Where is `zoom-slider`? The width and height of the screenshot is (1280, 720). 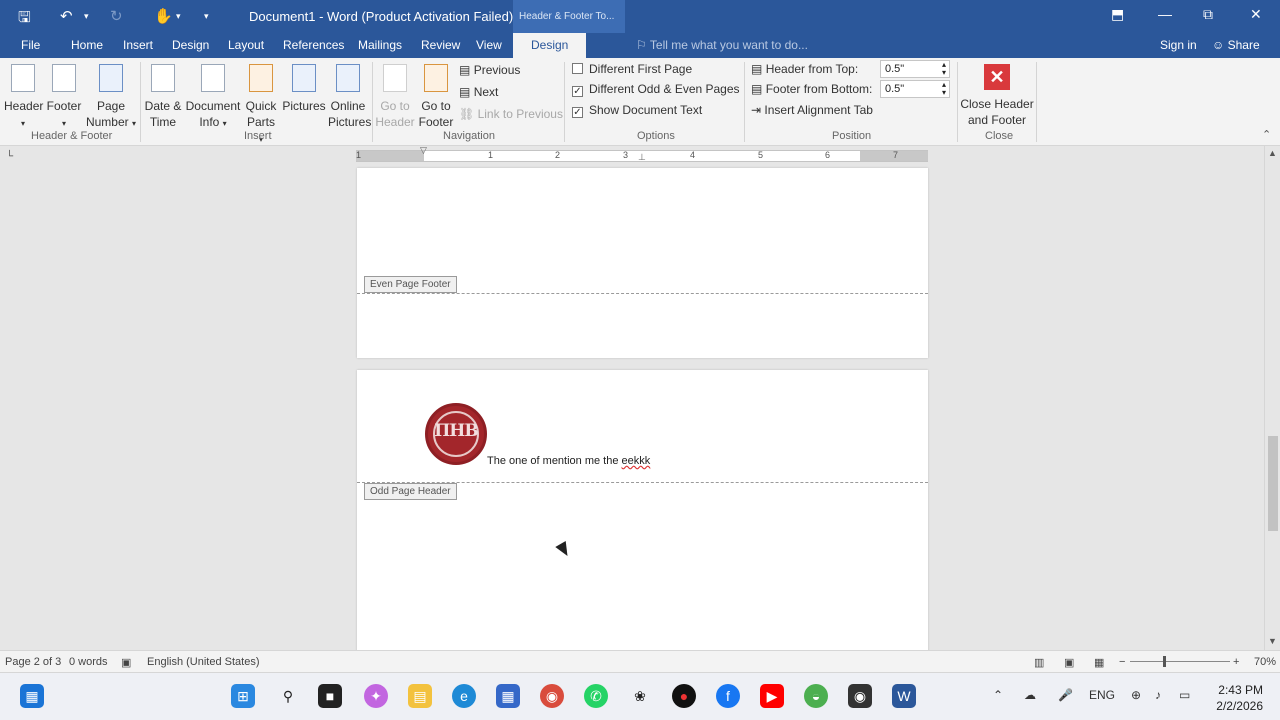
zoom-slider is located at coordinates (1180, 661).